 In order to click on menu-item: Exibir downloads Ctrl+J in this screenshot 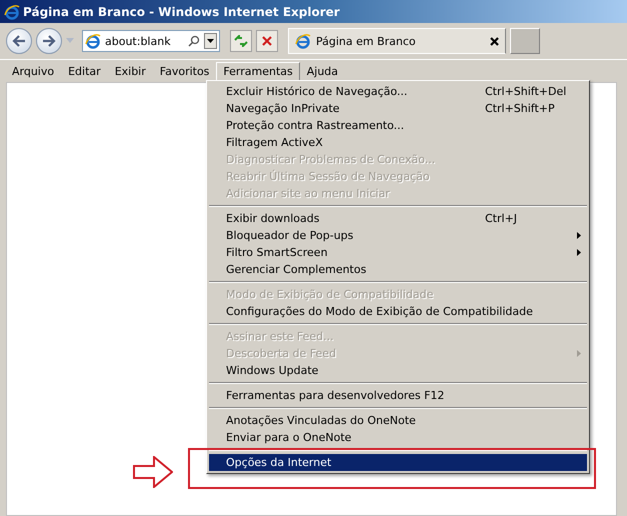, I will do `click(398, 218)`.